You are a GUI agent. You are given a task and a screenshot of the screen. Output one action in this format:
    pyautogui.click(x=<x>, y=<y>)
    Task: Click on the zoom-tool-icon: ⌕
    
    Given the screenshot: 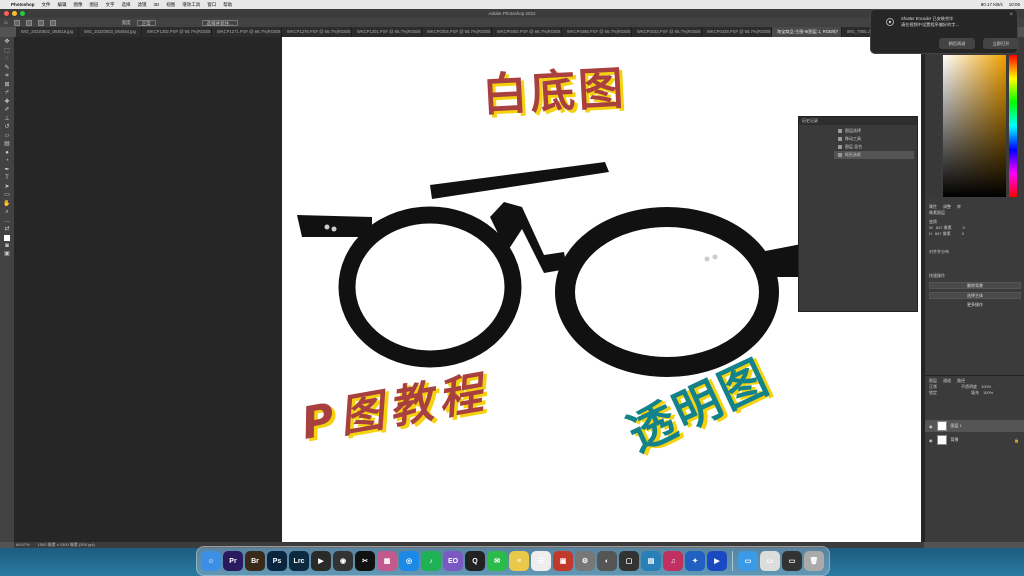 What is the action you would take?
    pyautogui.click(x=7, y=212)
    